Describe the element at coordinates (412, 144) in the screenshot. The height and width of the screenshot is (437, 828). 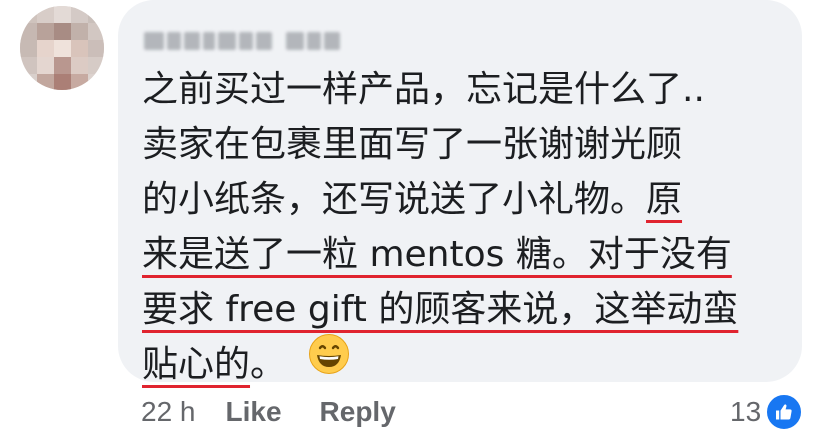
I see `comment-line: 卖家在包裹里面写了一张谢谢光顾` at that location.